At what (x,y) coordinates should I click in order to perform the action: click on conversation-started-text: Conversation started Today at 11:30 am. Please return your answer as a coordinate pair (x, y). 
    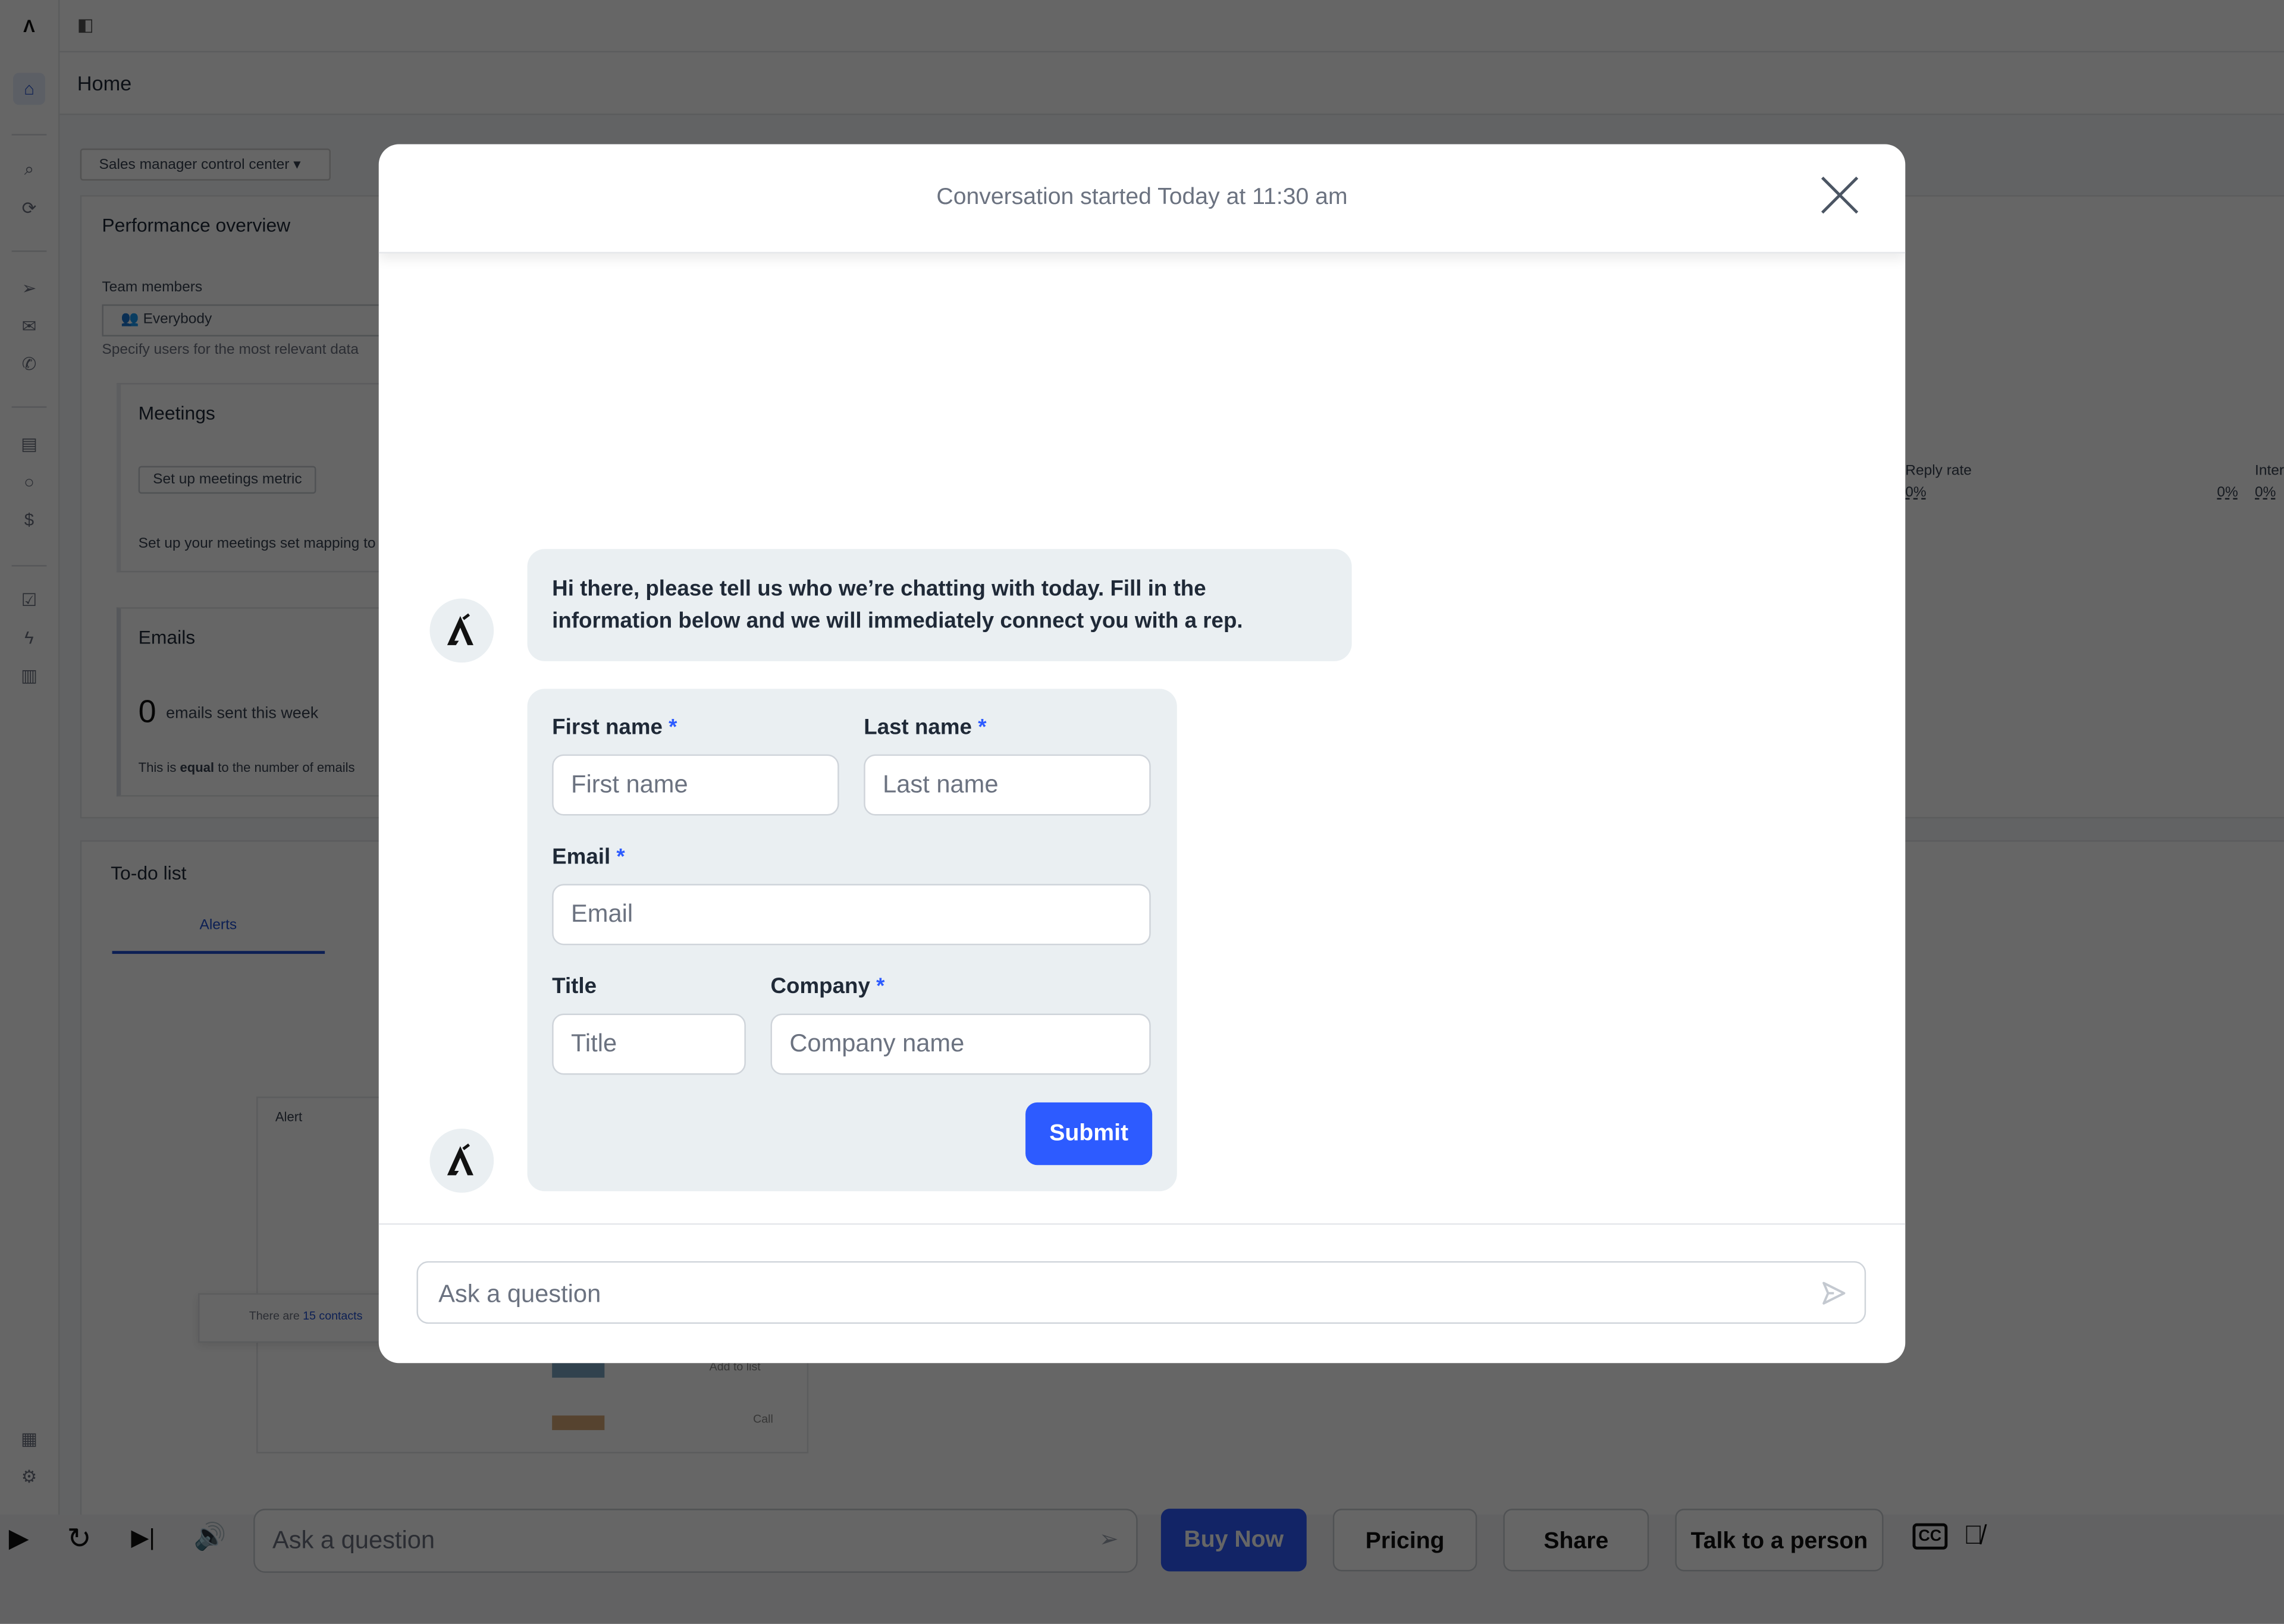
    Looking at the image, I should click on (1142, 197).